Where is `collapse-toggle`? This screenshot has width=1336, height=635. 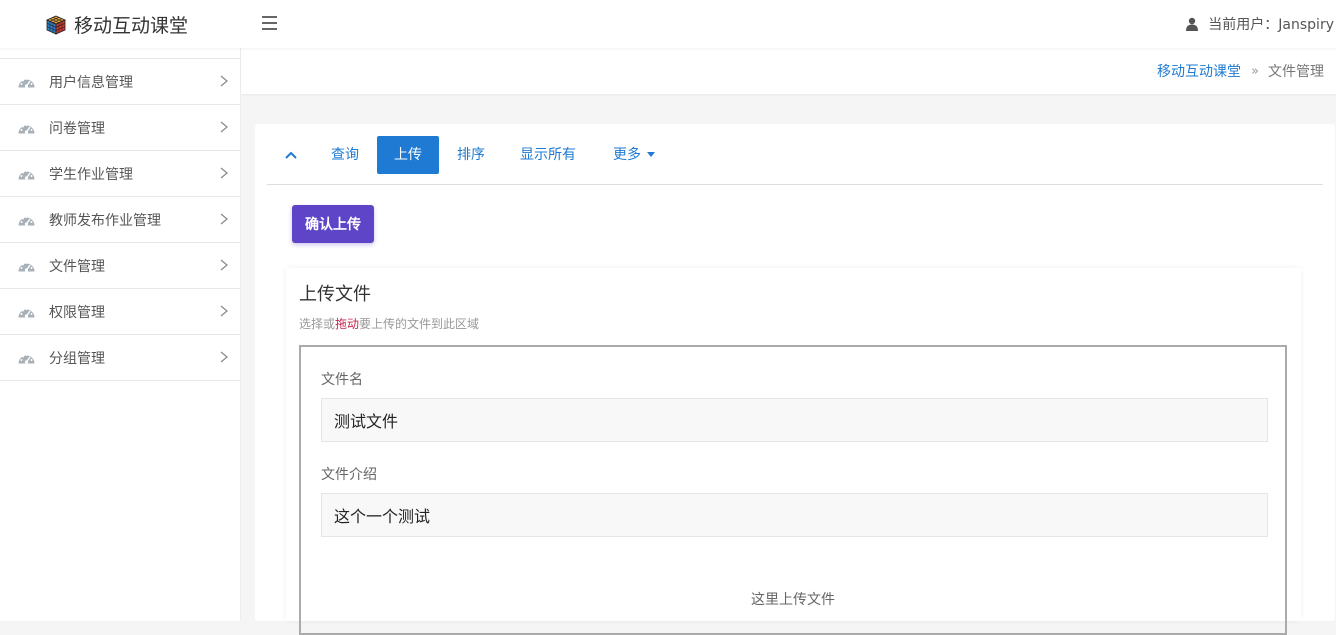
collapse-toggle is located at coordinates (291, 155).